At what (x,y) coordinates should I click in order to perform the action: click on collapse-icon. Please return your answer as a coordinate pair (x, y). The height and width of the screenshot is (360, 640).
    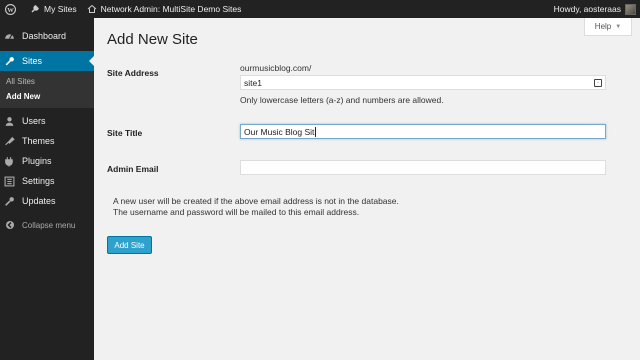
    Looking at the image, I should click on (9, 225).